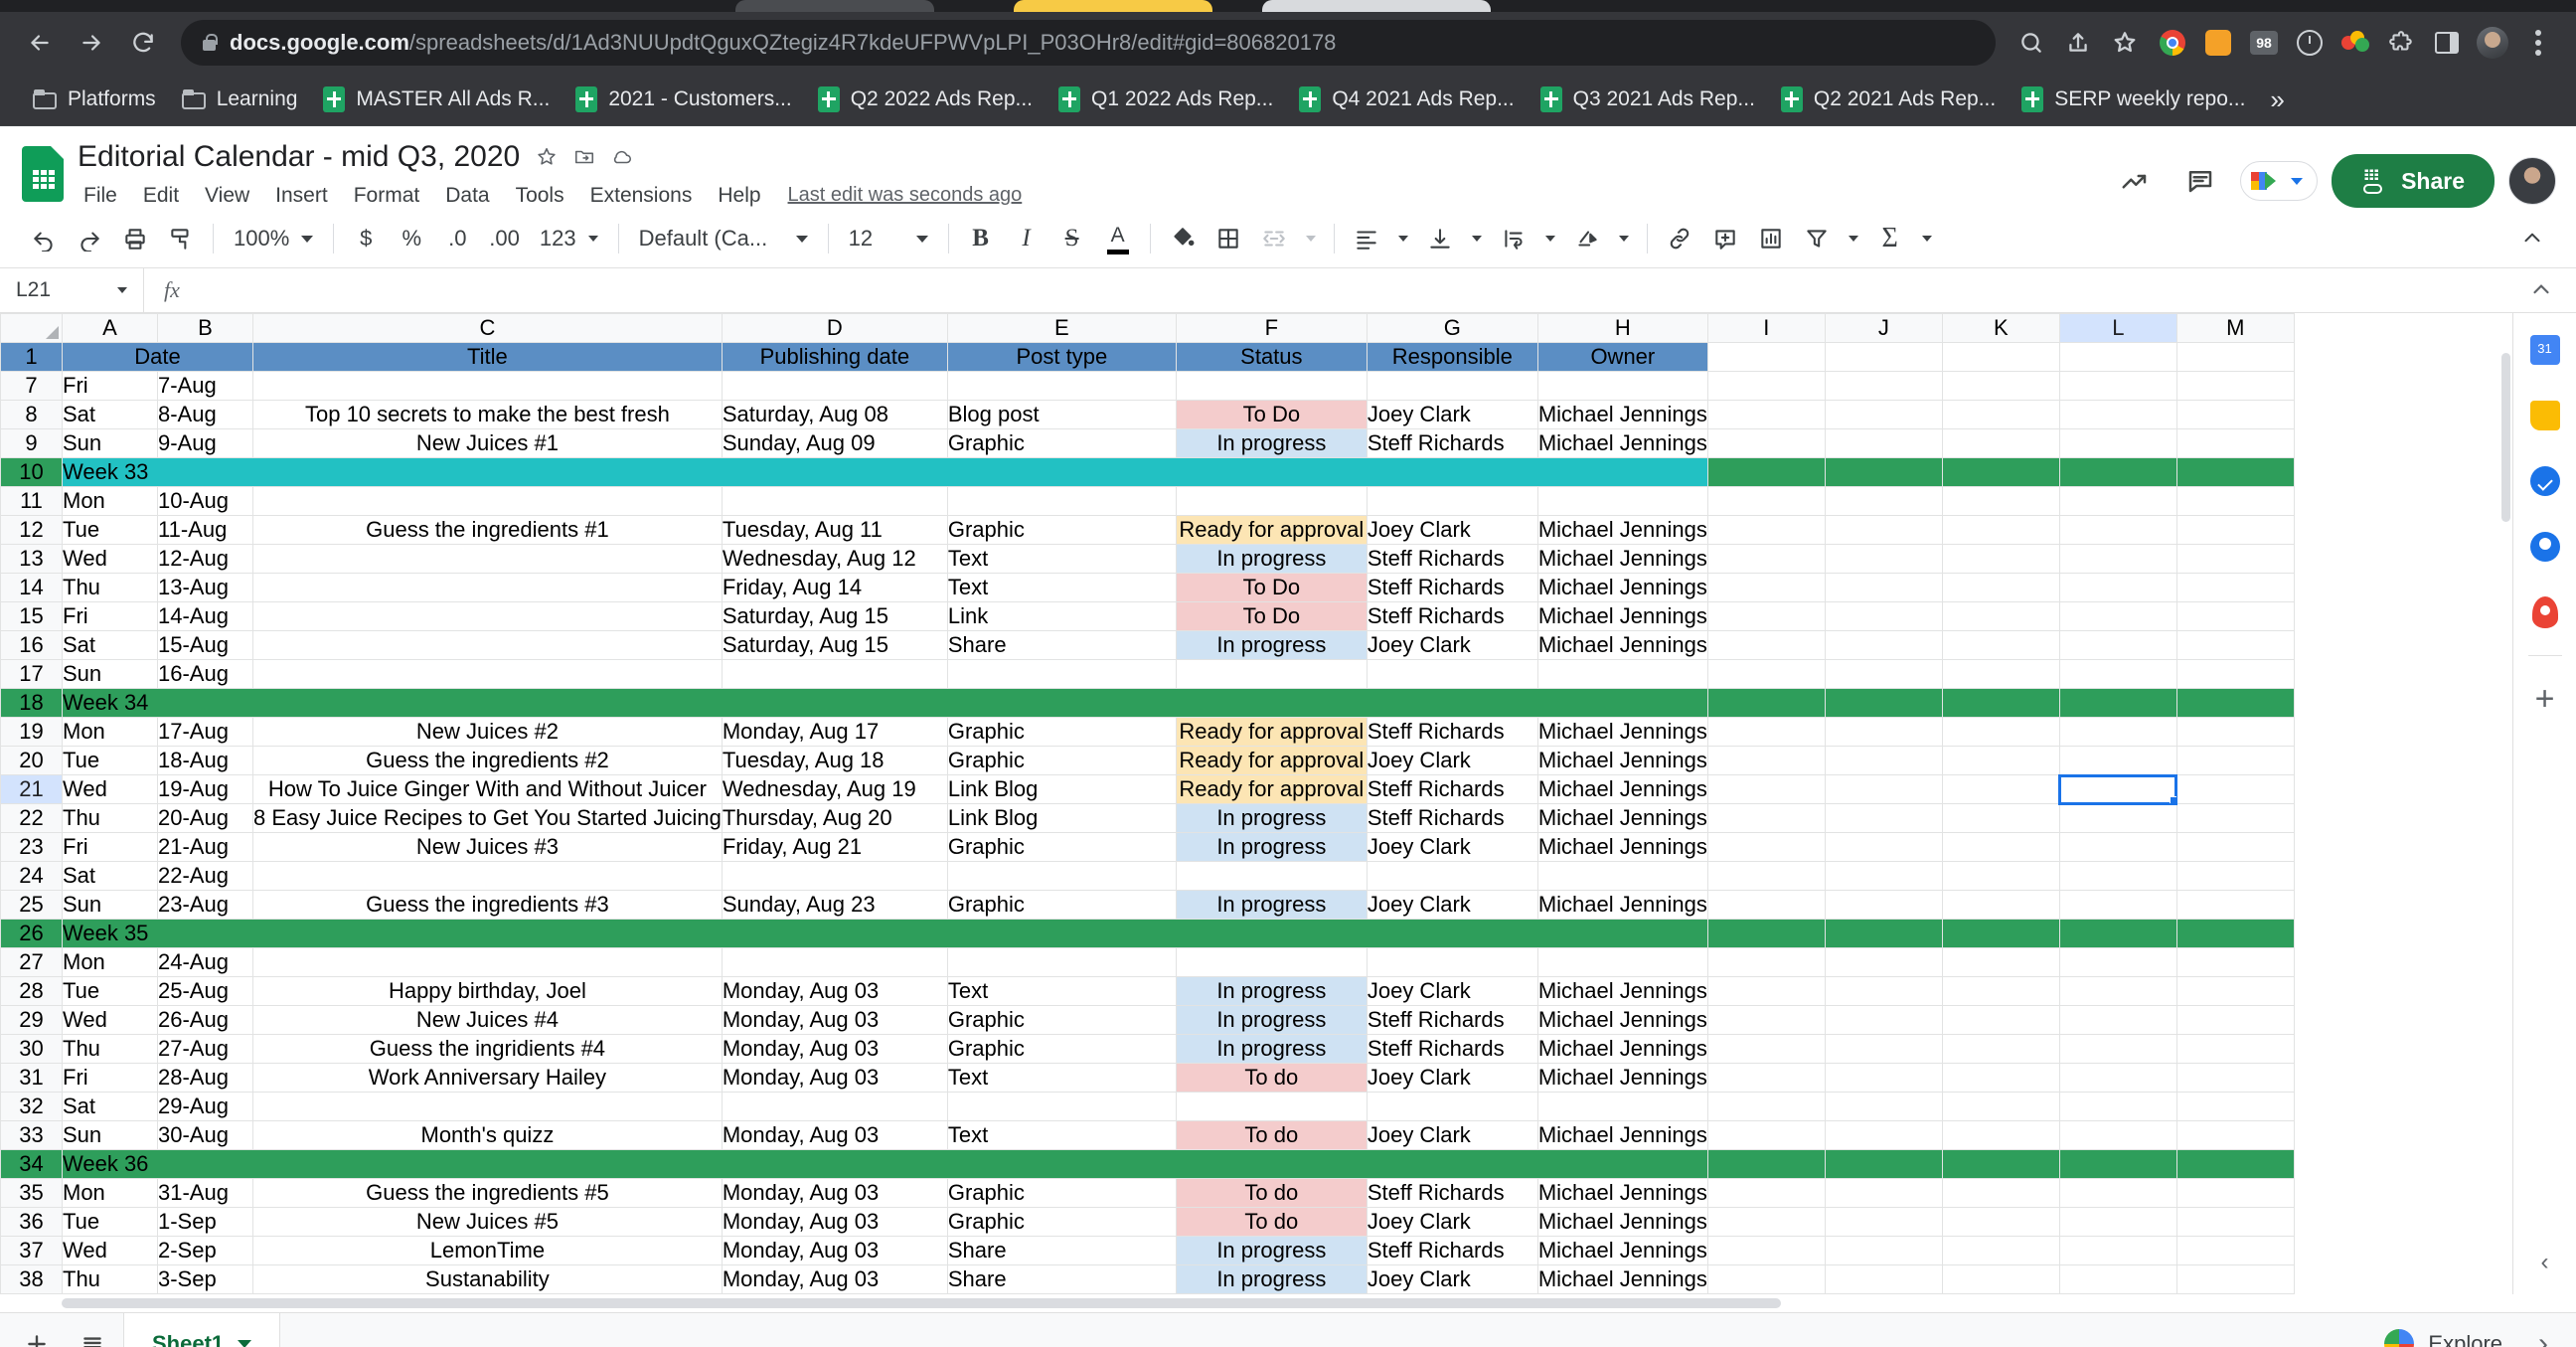 Image resolution: width=2576 pixels, height=1347 pixels. Describe the element at coordinates (1452, 1049) in the screenshot. I see `cell-g30: Steff Richards` at that location.